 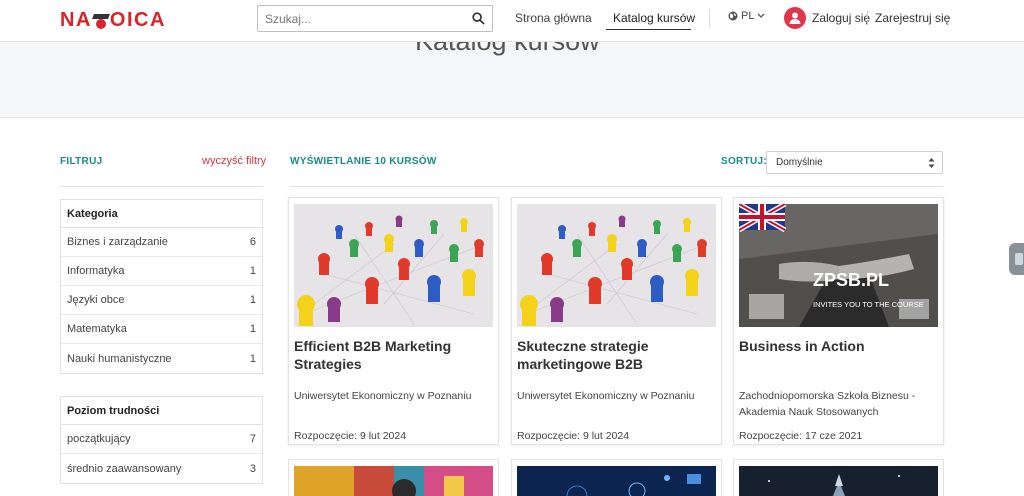 I want to click on graduation-cap-icon, so click(x=101, y=21).